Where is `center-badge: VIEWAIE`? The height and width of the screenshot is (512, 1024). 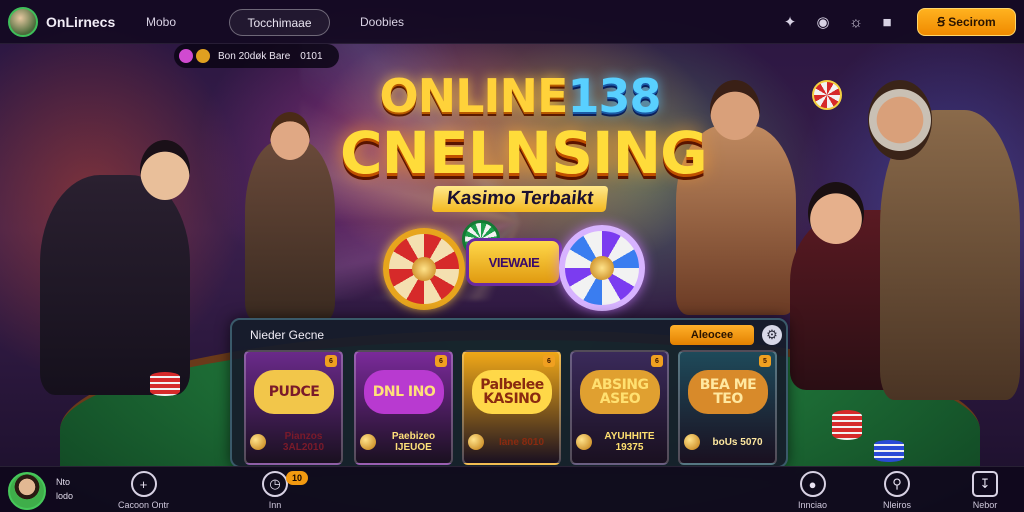
center-badge: VIEWAIE is located at coordinates (514, 262).